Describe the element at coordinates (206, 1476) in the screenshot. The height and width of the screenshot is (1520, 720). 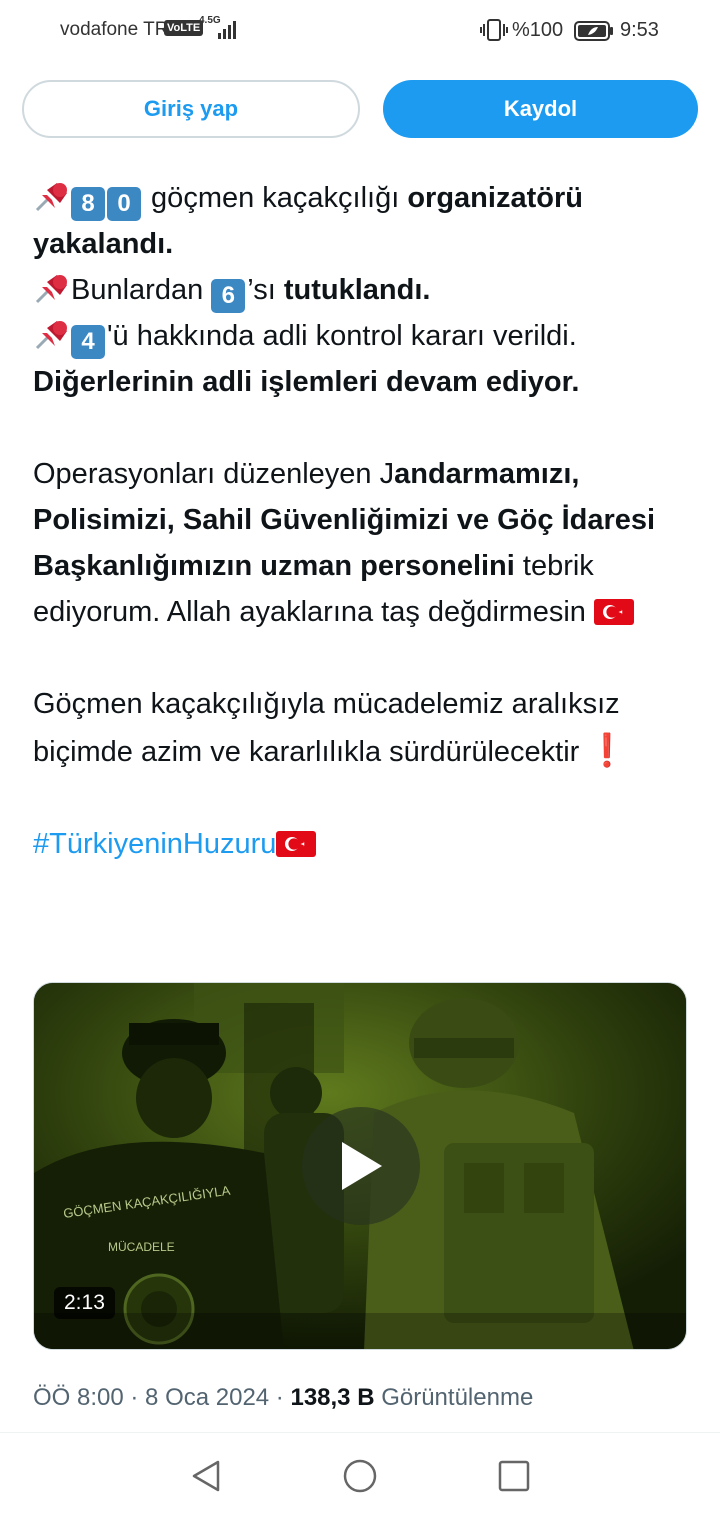
I see `back-icon` at that location.